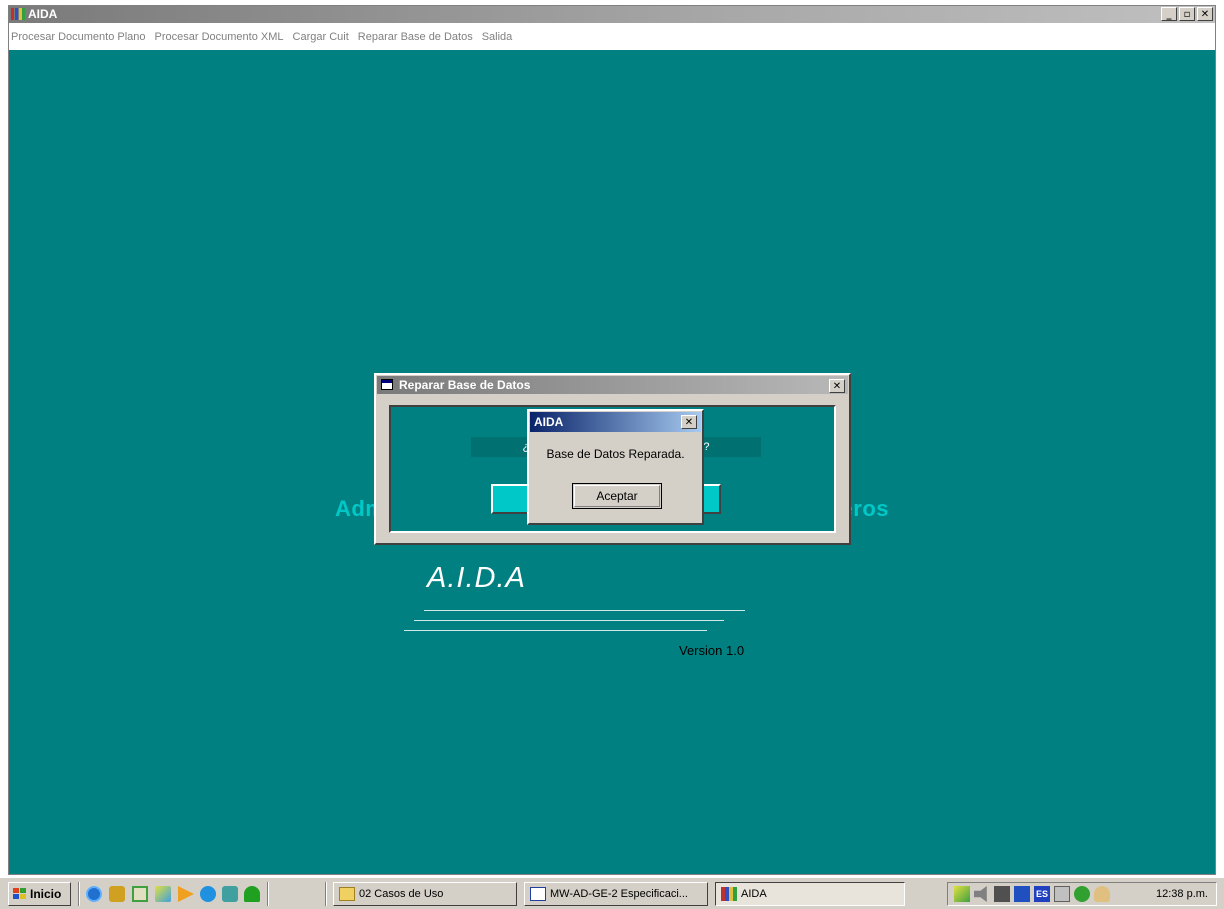  What do you see at coordinates (1102, 894) in the screenshot?
I see `user-icon` at bounding box center [1102, 894].